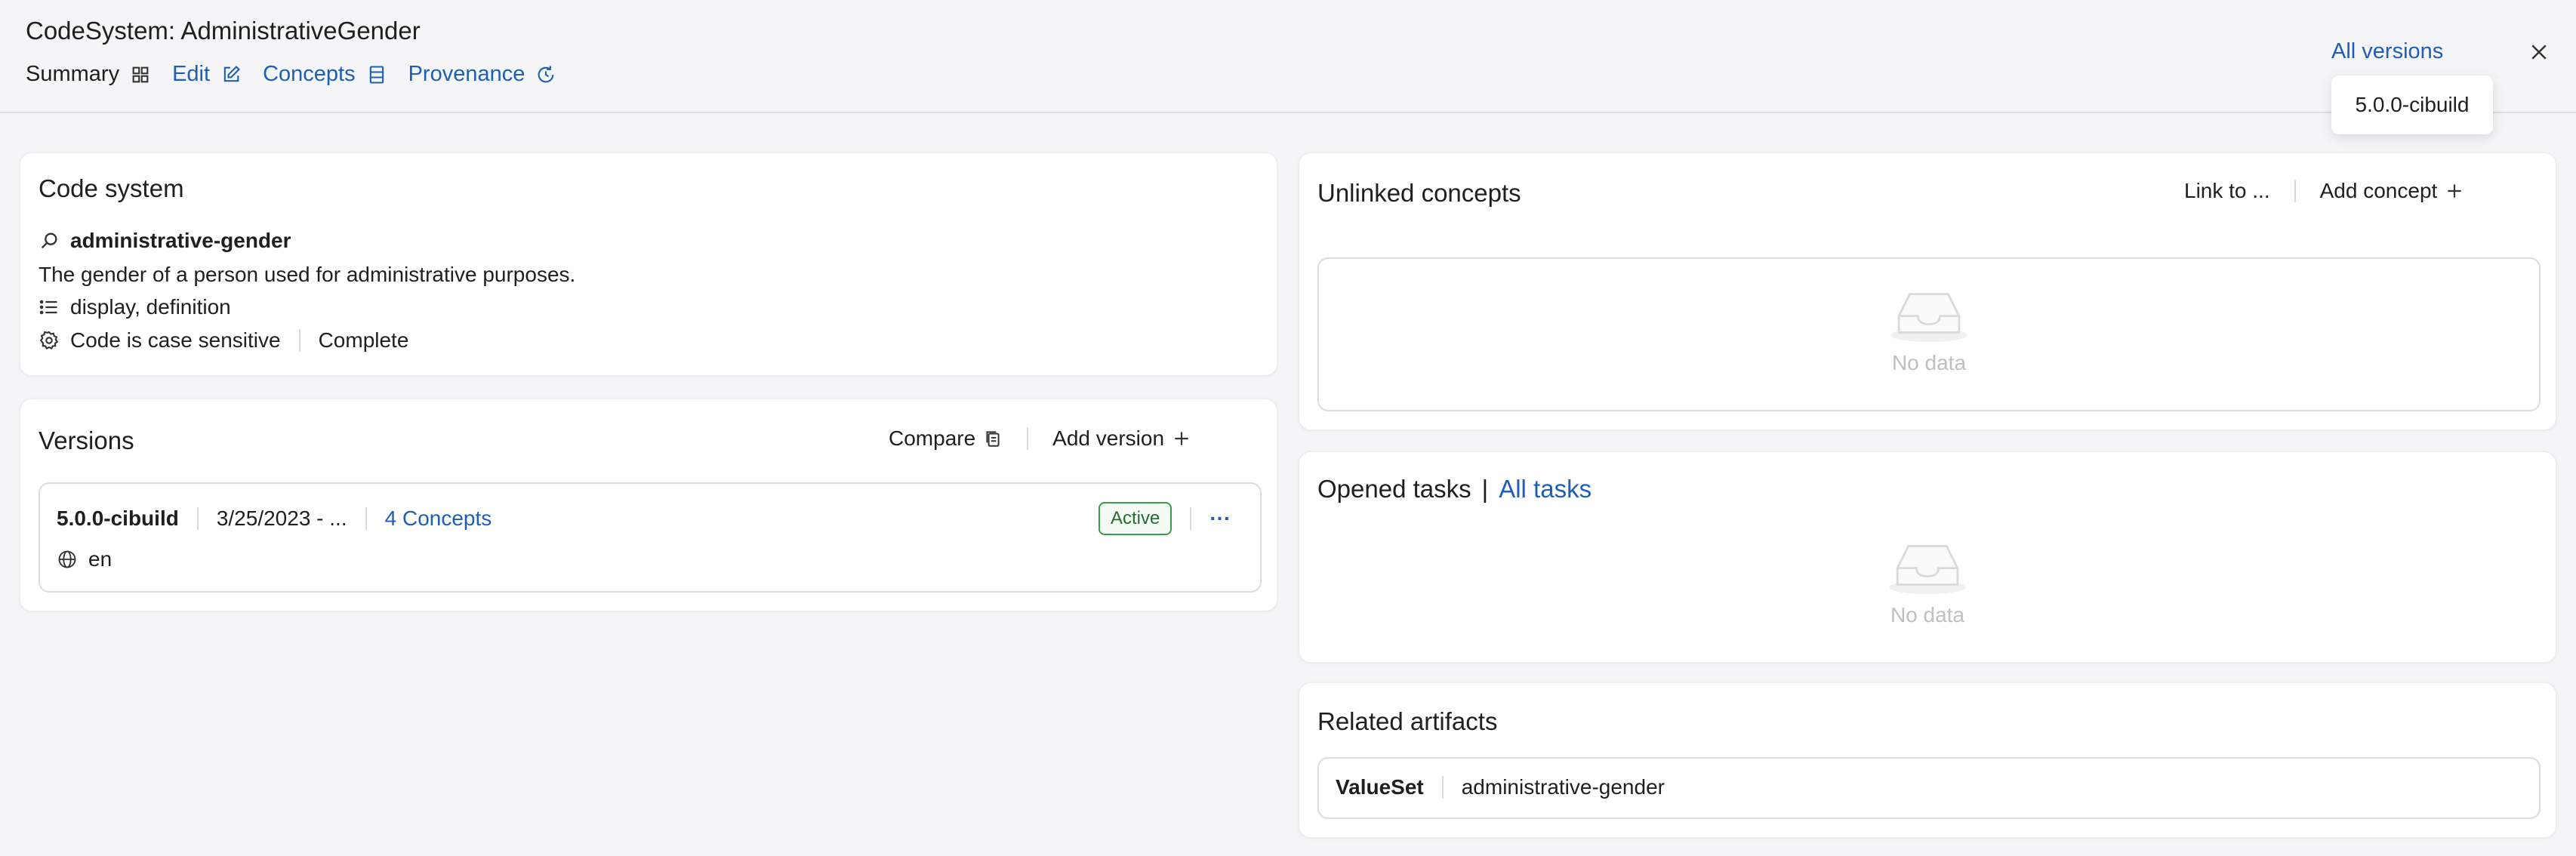 The width and height of the screenshot is (2576, 856). What do you see at coordinates (191, 74) in the screenshot?
I see `nav-edit-label: Edit` at bounding box center [191, 74].